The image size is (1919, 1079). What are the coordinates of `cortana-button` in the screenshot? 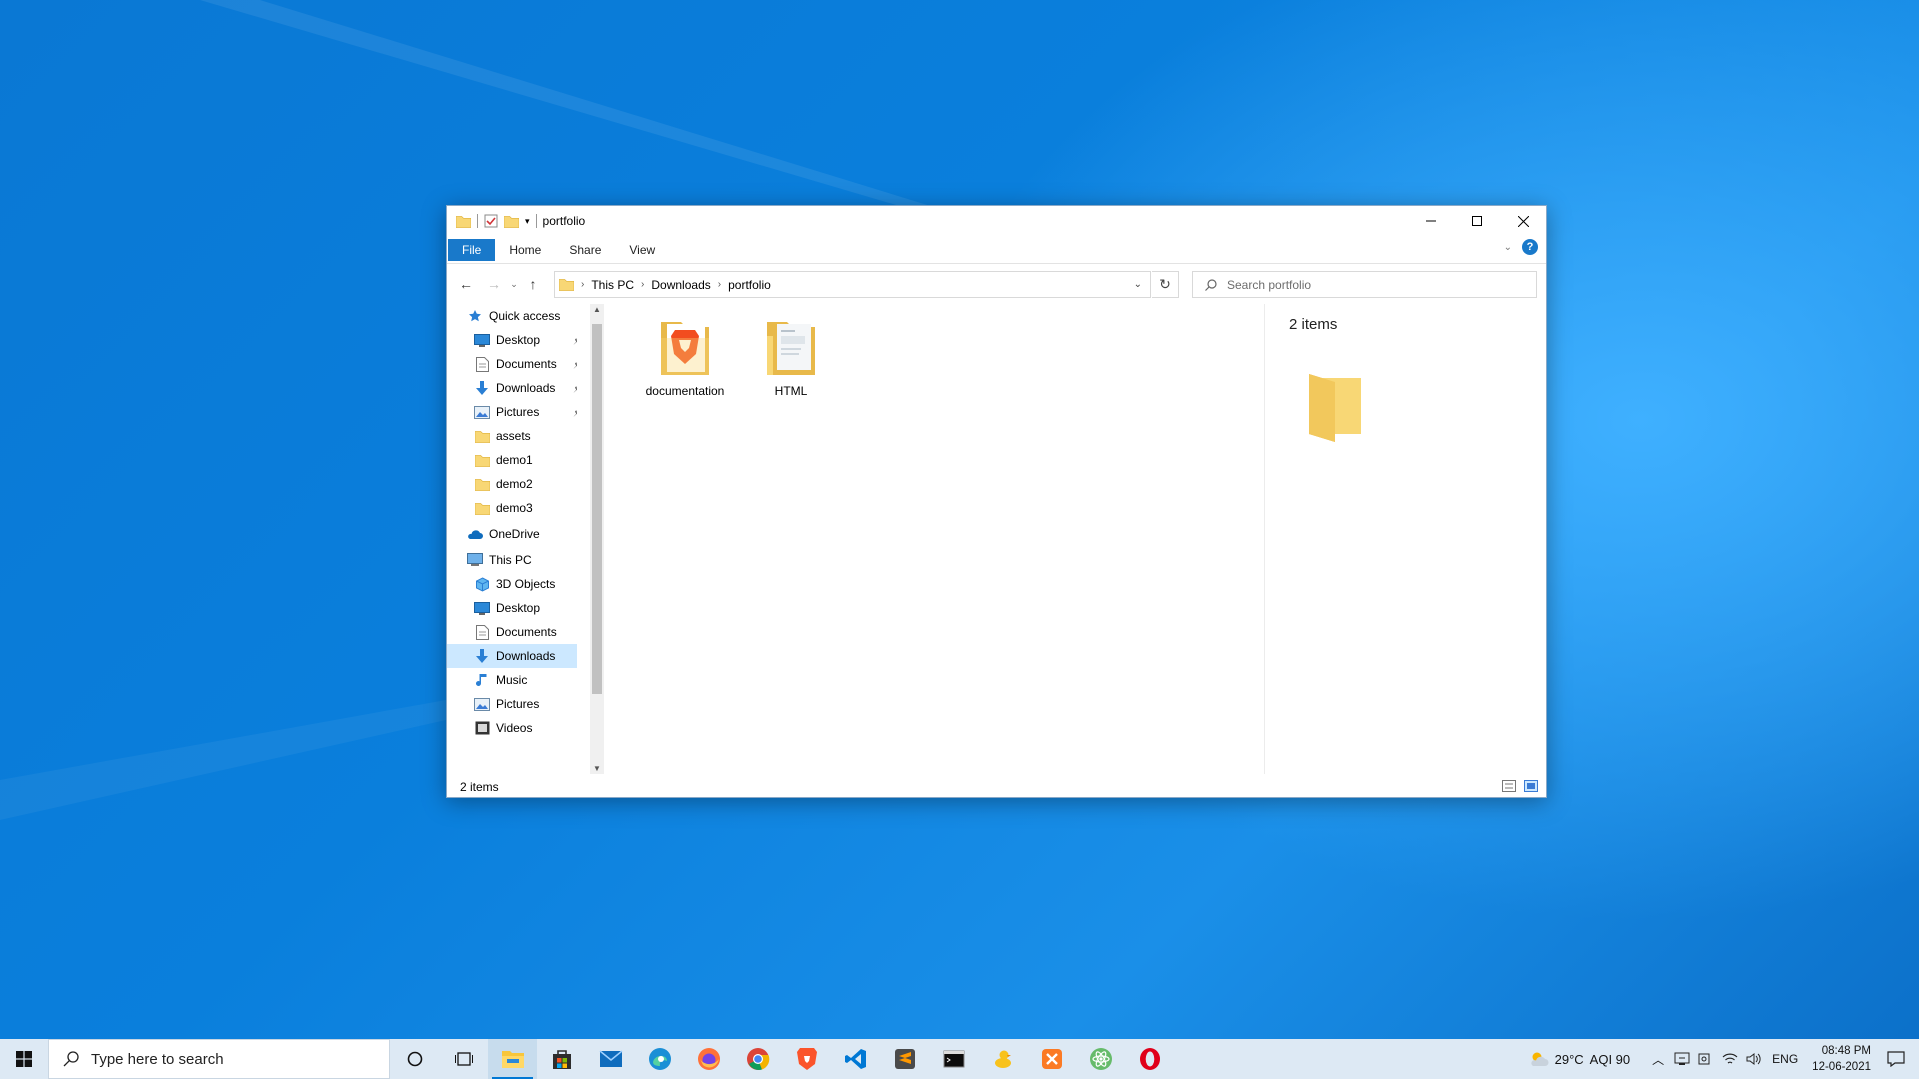 It's located at (414, 1059).